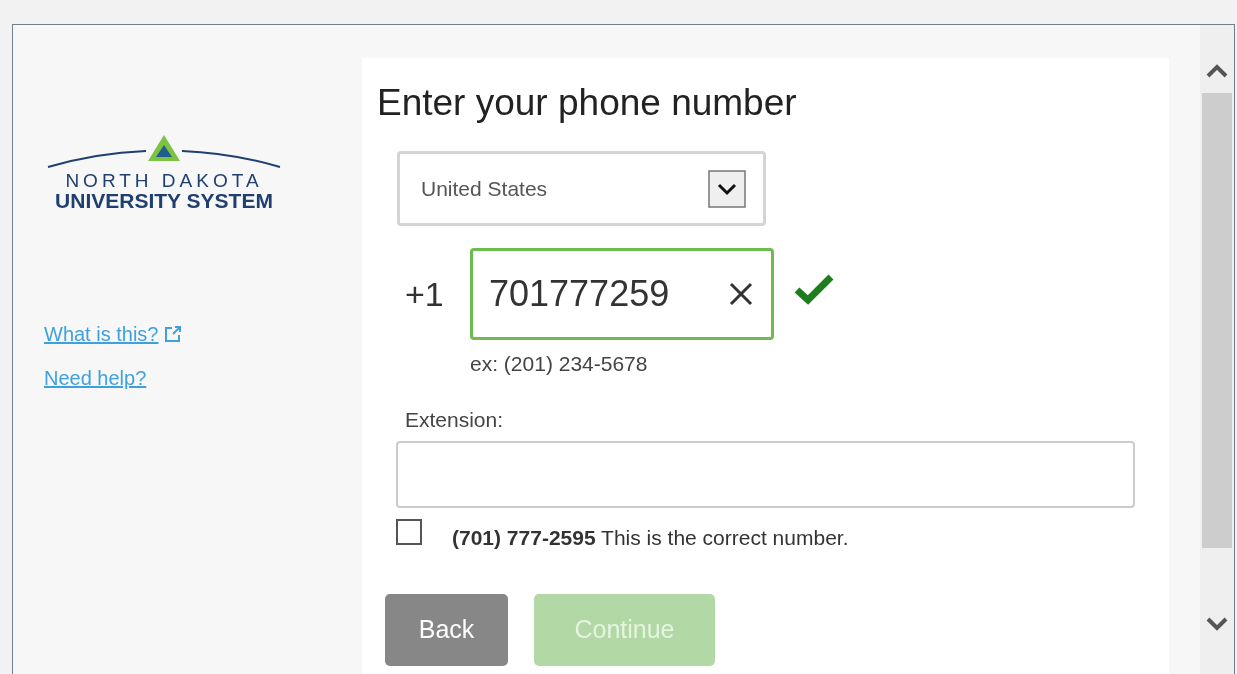 This screenshot has width=1237, height=674. I want to click on country-select: United States, so click(581, 189).